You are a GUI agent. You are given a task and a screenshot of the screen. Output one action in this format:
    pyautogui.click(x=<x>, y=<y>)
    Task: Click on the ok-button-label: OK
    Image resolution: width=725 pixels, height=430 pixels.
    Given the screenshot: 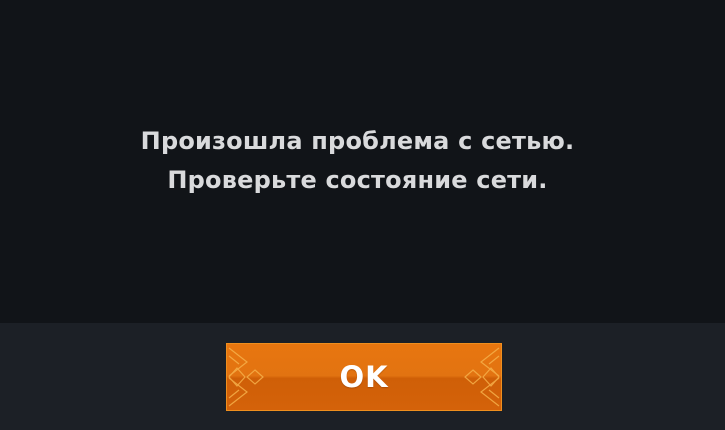 What is the action you would take?
    pyautogui.click(x=364, y=377)
    